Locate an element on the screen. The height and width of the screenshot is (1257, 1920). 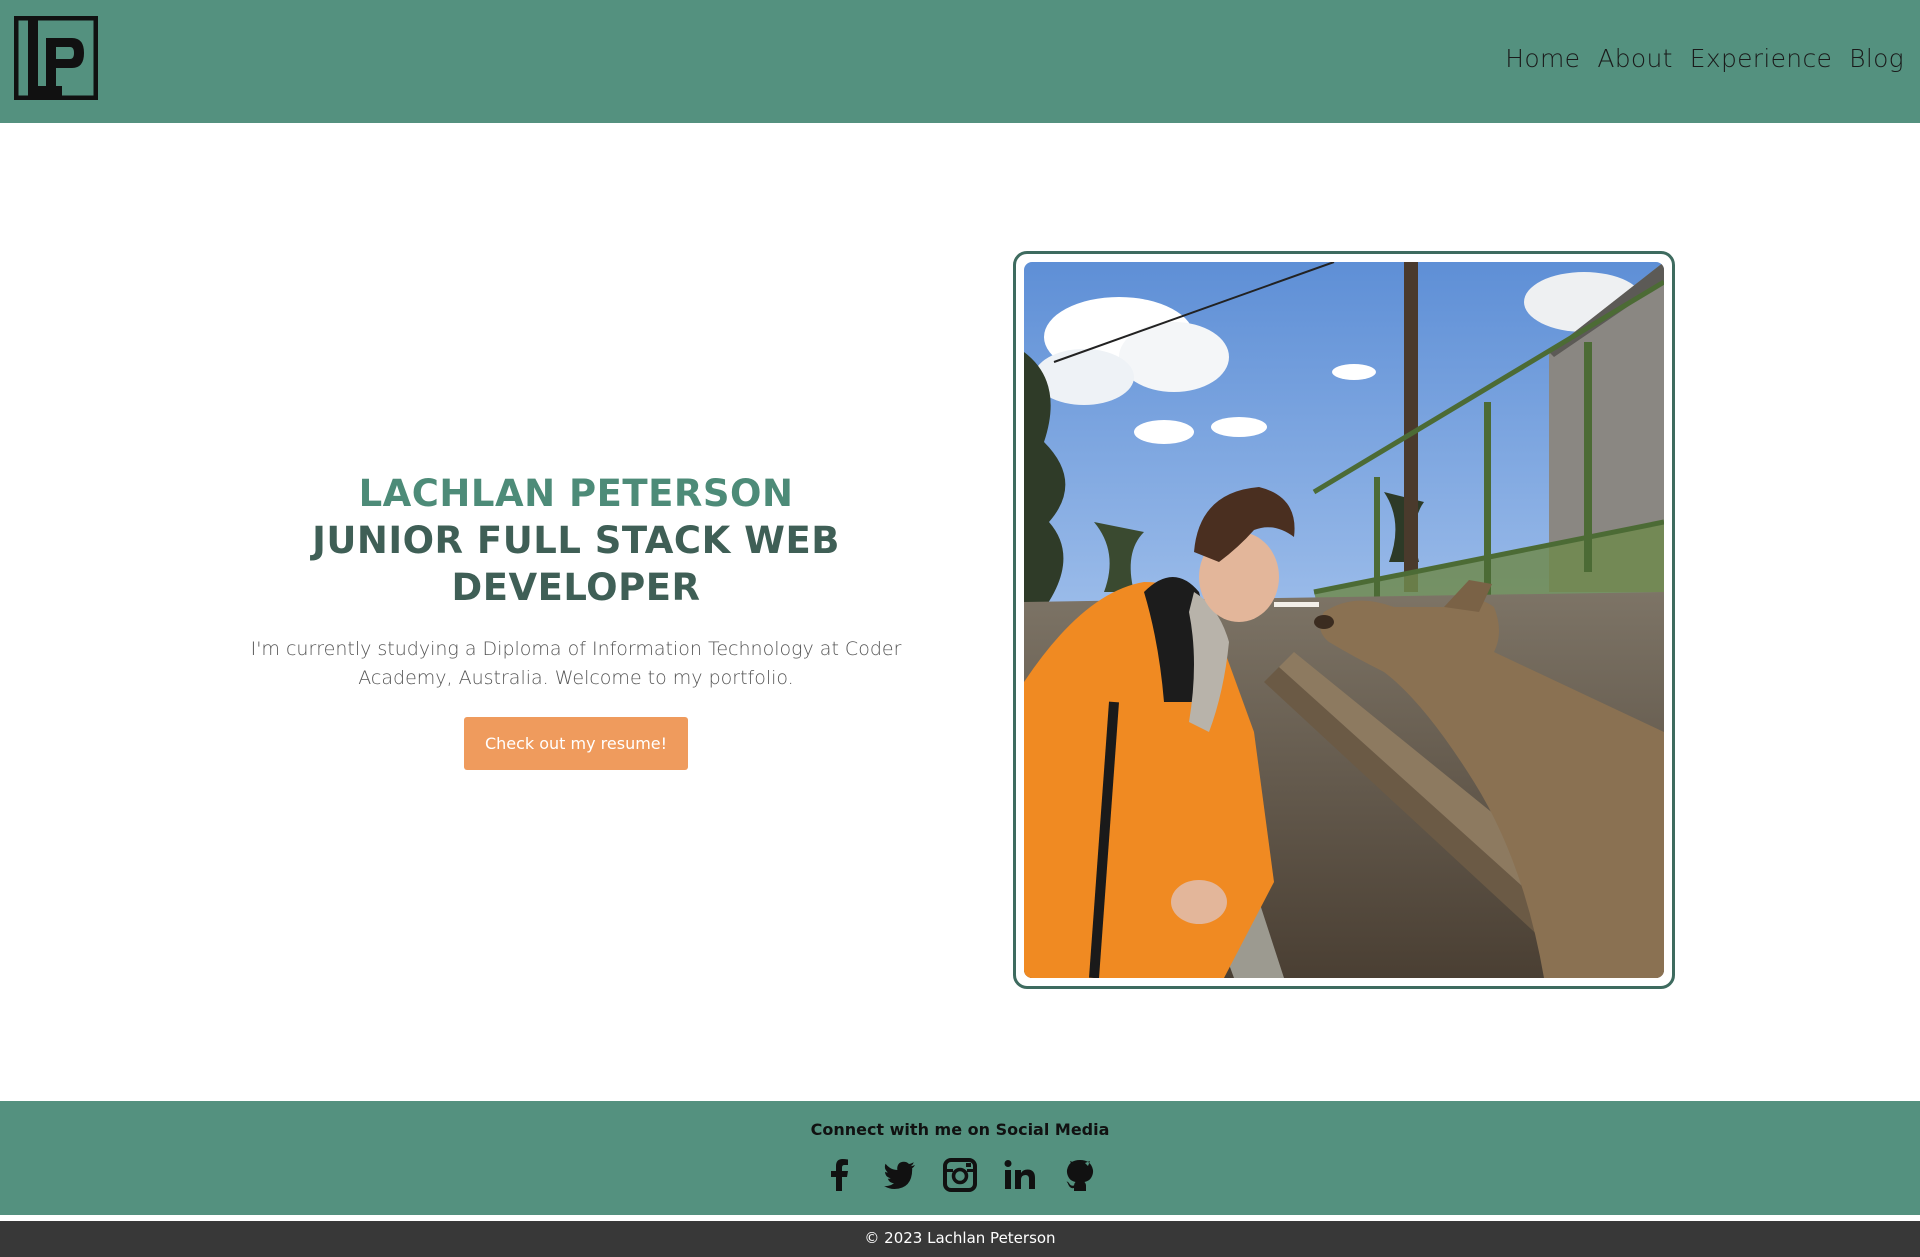
nav-experience-link: Experience is located at coordinates (1761, 58).